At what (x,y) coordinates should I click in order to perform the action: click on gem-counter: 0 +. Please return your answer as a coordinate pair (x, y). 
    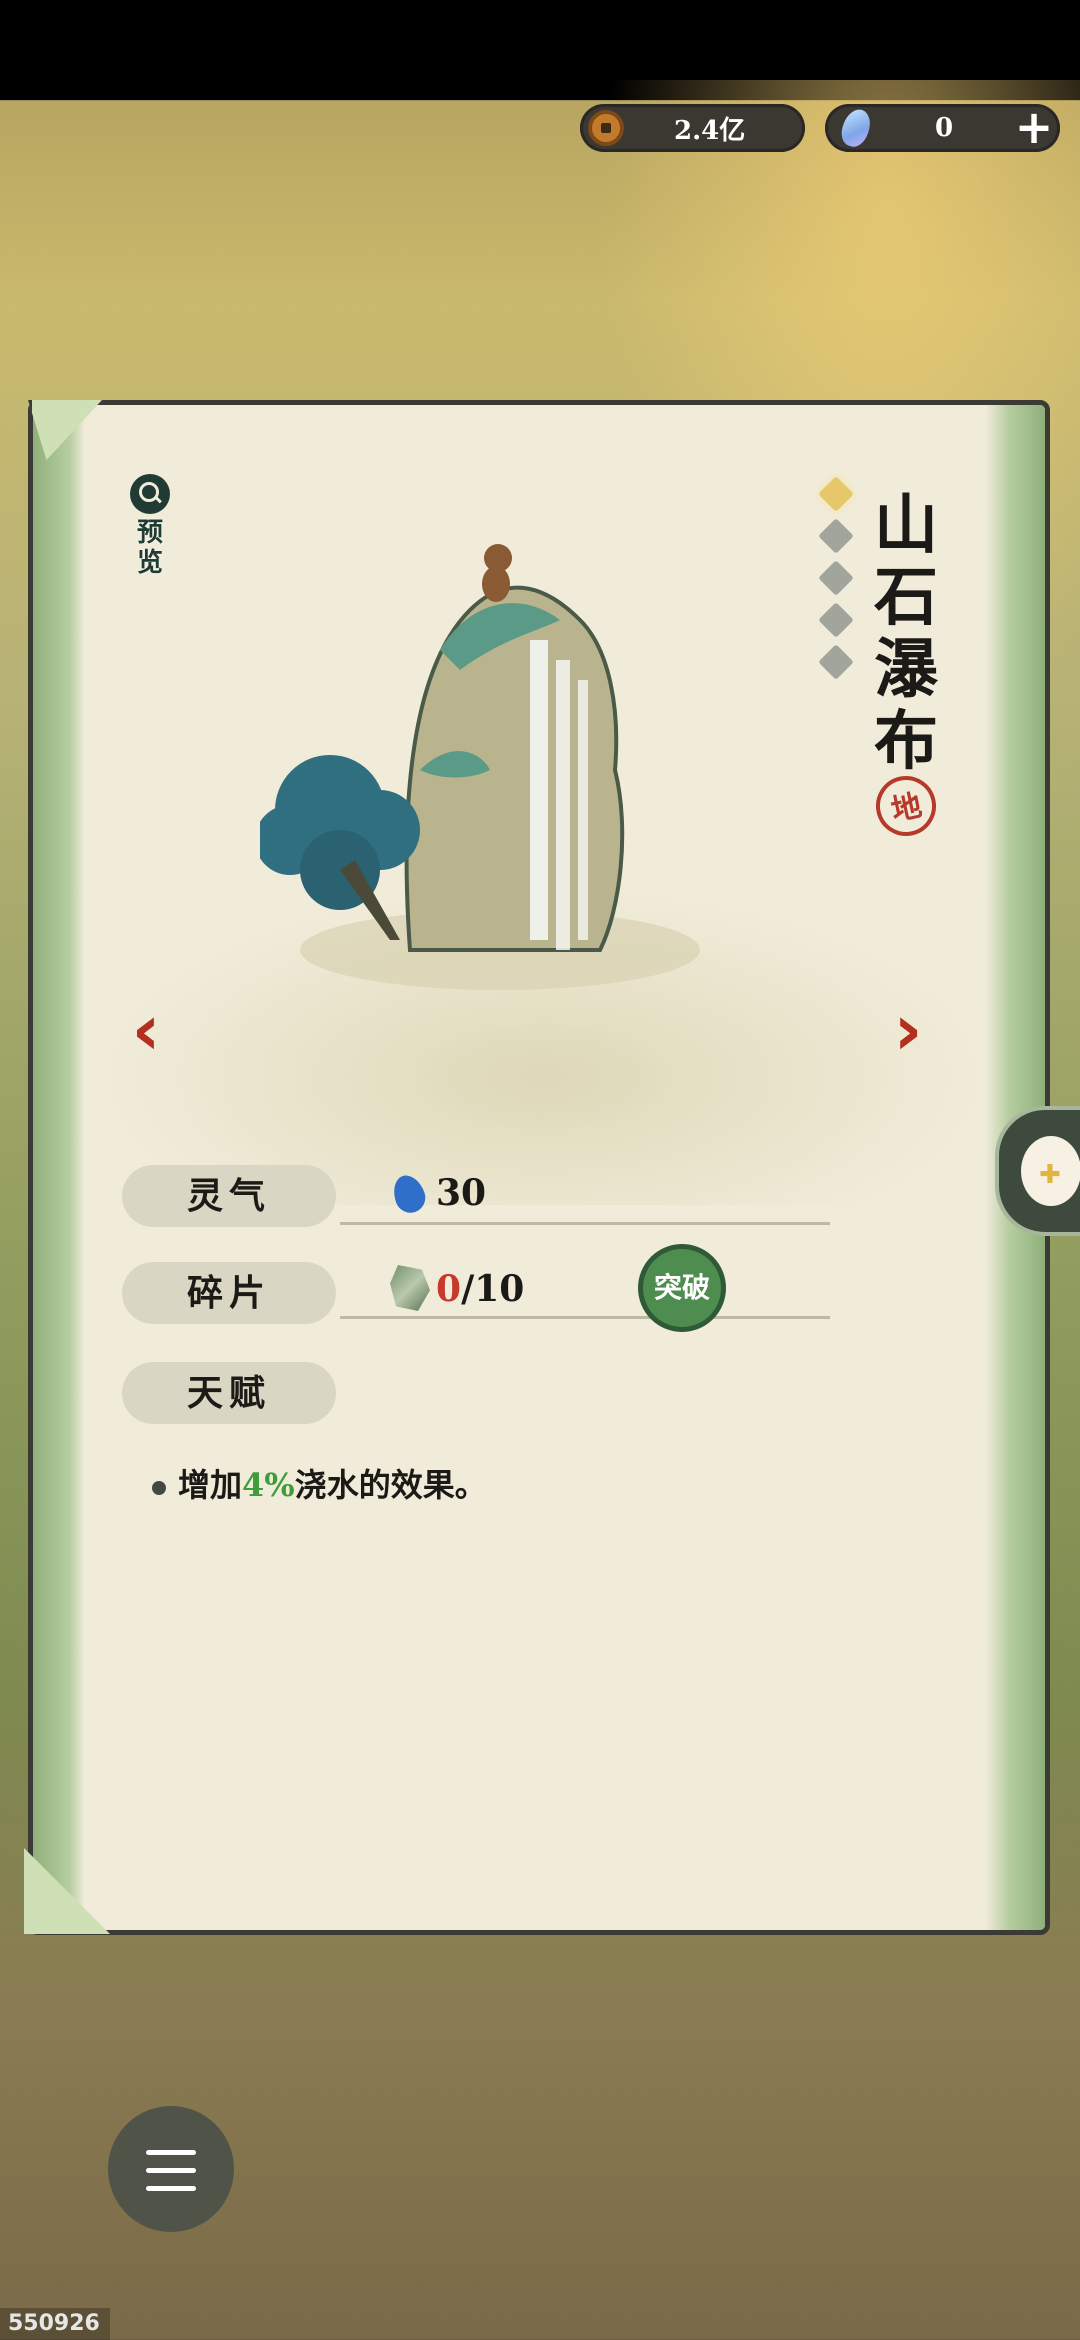
    Looking at the image, I should click on (942, 128).